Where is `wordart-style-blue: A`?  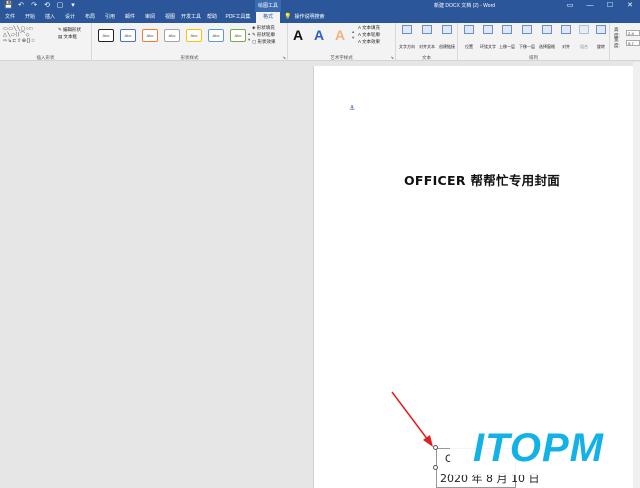
wordart-style-blue: A is located at coordinates (319, 35).